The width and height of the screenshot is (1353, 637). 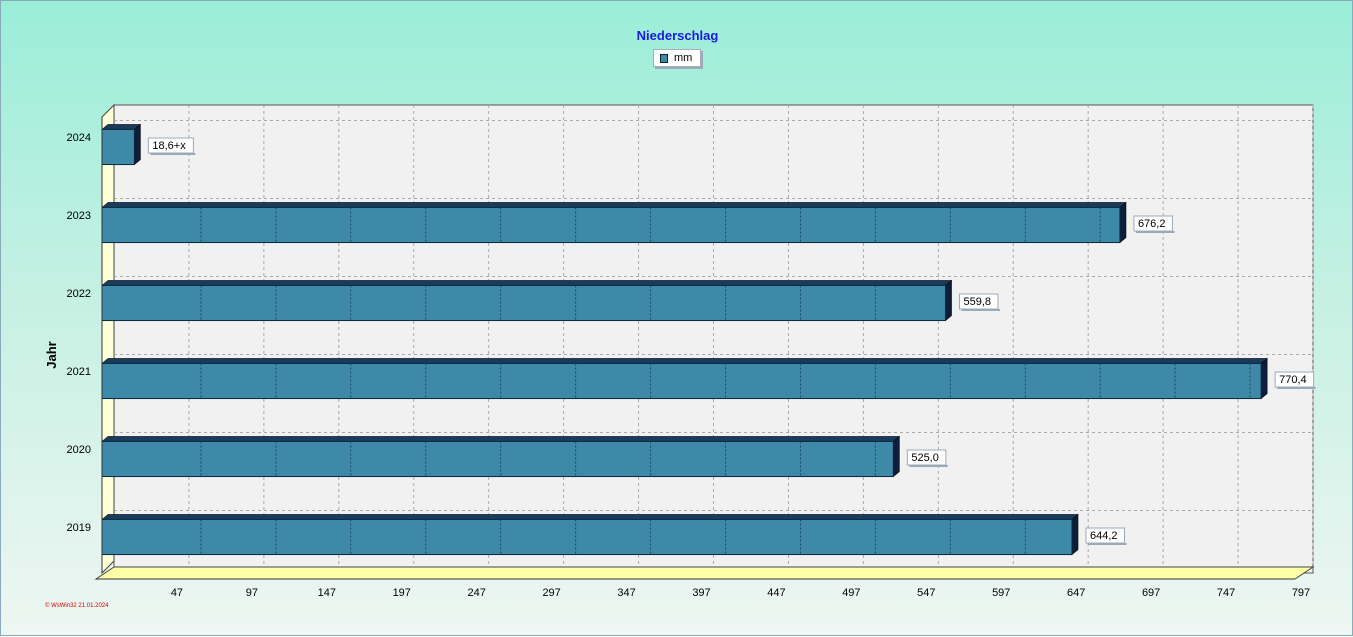 What do you see at coordinates (925, 458) in the screenshot?
I see `data-label: 525,0` at bounding box center [925, 458].